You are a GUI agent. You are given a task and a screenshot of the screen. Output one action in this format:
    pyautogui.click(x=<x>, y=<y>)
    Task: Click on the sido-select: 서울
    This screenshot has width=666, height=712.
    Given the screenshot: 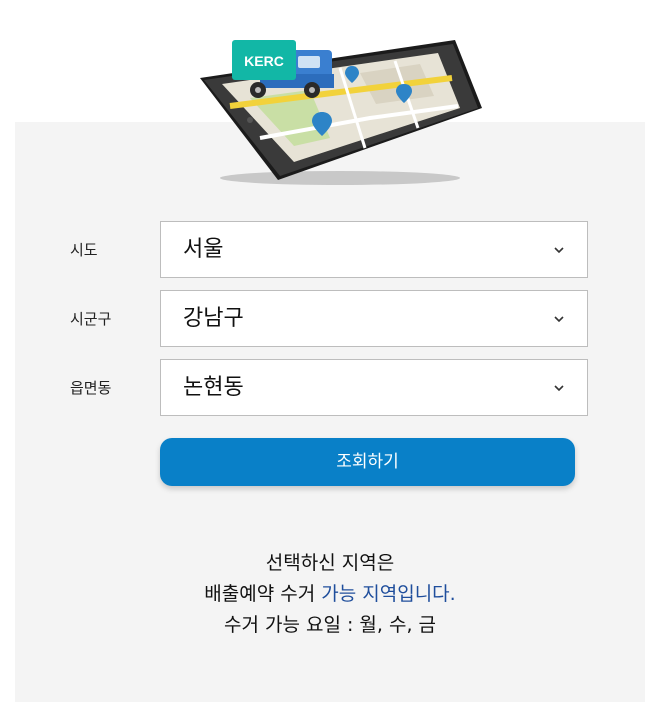 What is the action you would take?
    pyautogui.click(x=374, y=249)
    